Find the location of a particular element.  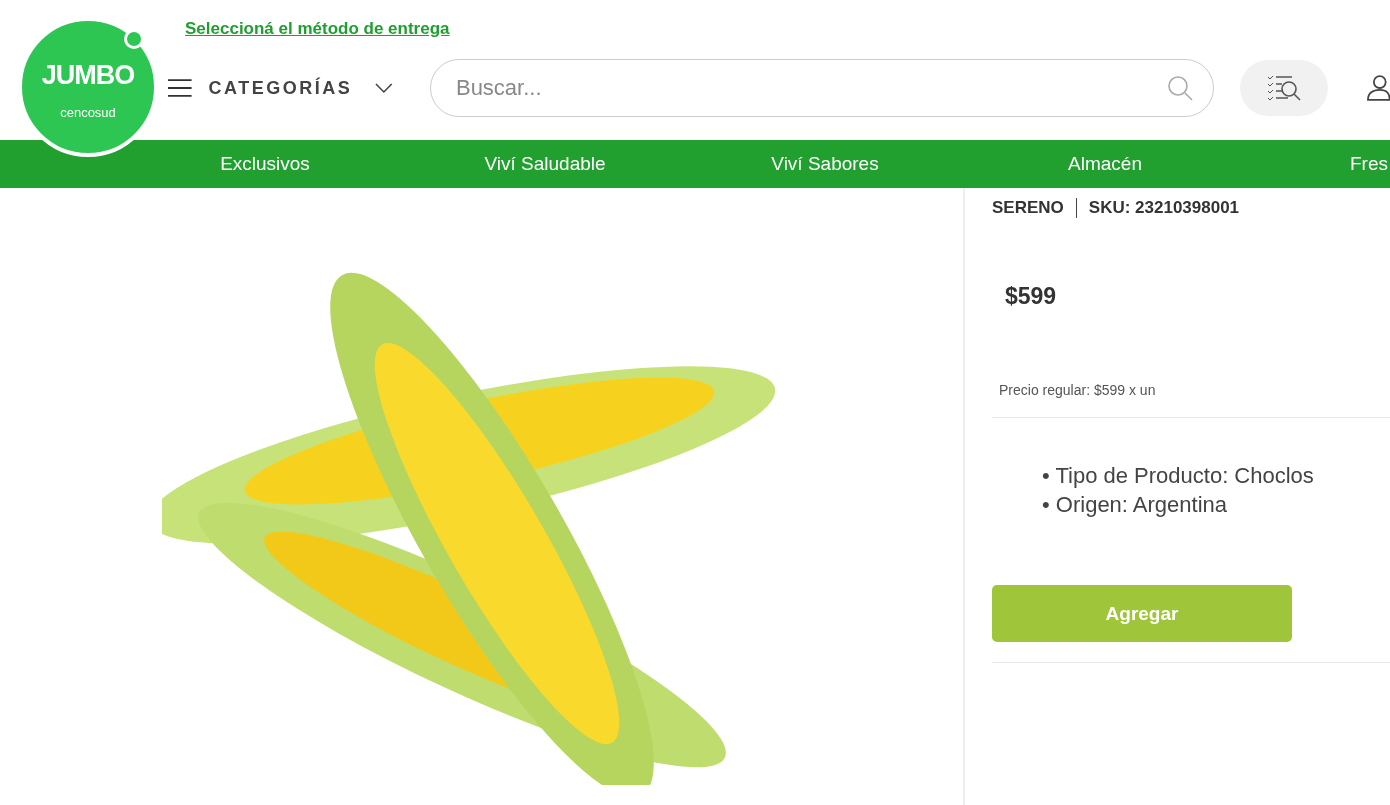

regular-price: Precio regular: $599 x un is located at coordinates (1078, 390).